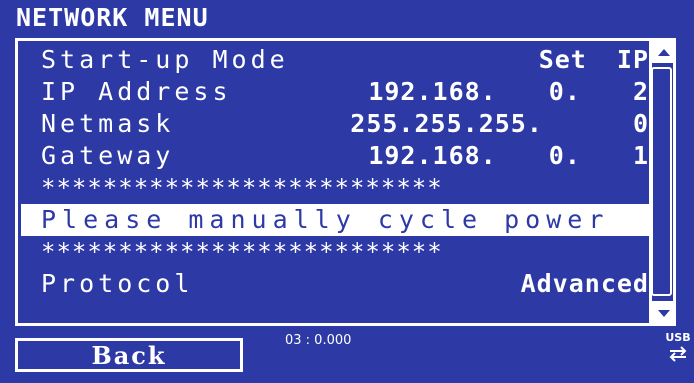  Describe the element at coordinates (593, 59) in the screenshot. I see `menu-row-value: Set IP` at that location.